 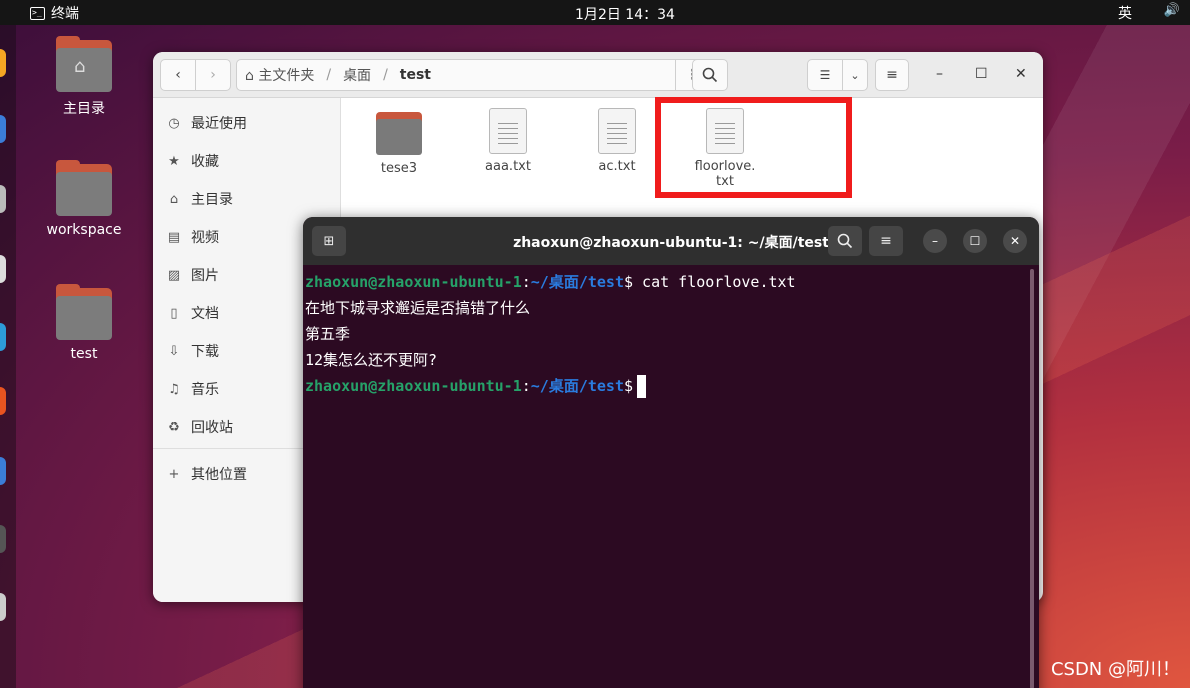 What do you see at coordinates (508, 166) in the screenshot?
I see `file-name: aaa.txt` at bounding box center [508, 166].